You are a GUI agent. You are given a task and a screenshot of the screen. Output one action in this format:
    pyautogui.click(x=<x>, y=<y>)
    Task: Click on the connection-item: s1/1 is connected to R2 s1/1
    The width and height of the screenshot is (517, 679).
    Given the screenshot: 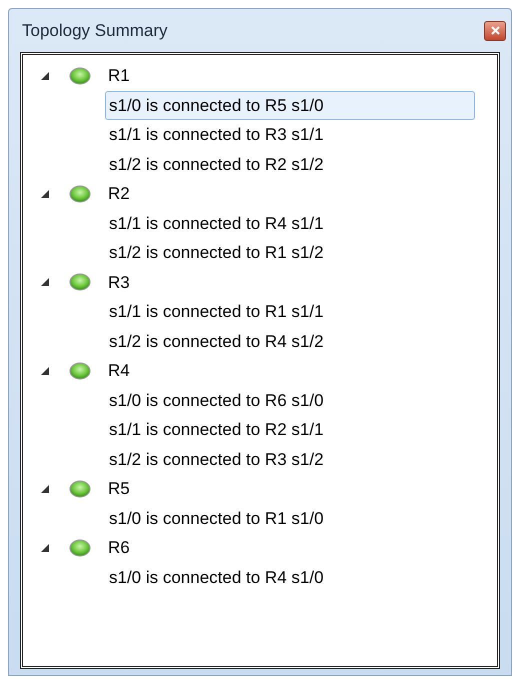 What is the action you would take?
    pyautogui.click(x=216, y=429)
    